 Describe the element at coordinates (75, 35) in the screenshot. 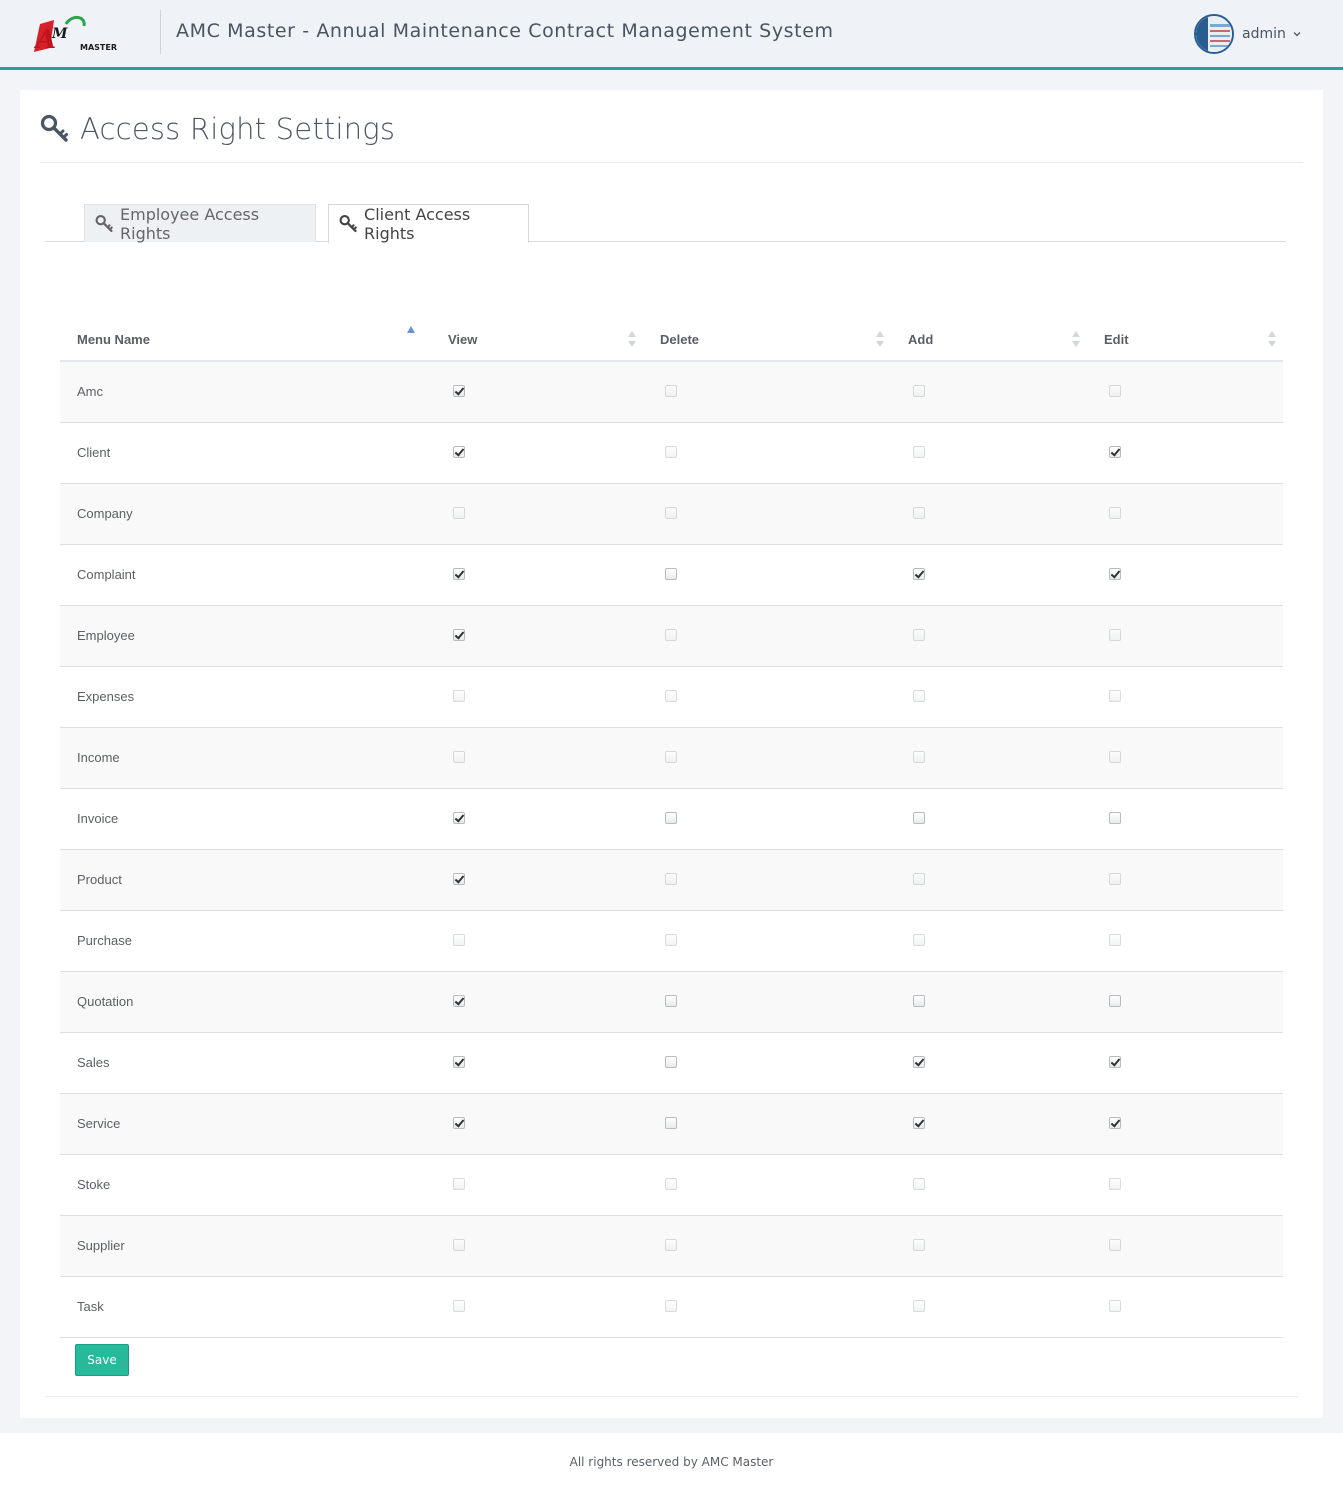

I see `app-logo: A M MASTER` at that location.